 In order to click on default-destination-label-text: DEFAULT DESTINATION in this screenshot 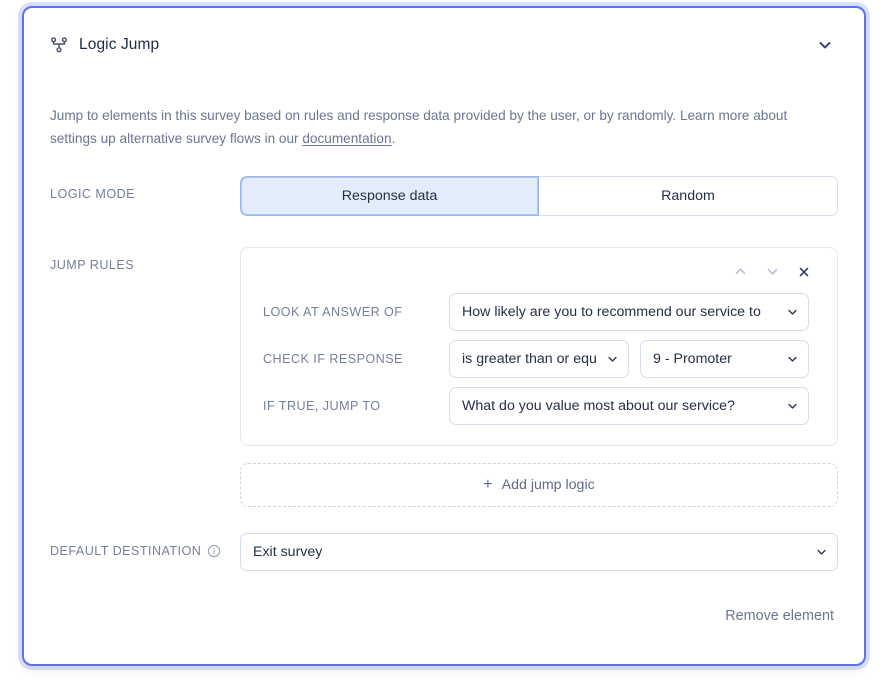, I will do `click(126, 550)`.